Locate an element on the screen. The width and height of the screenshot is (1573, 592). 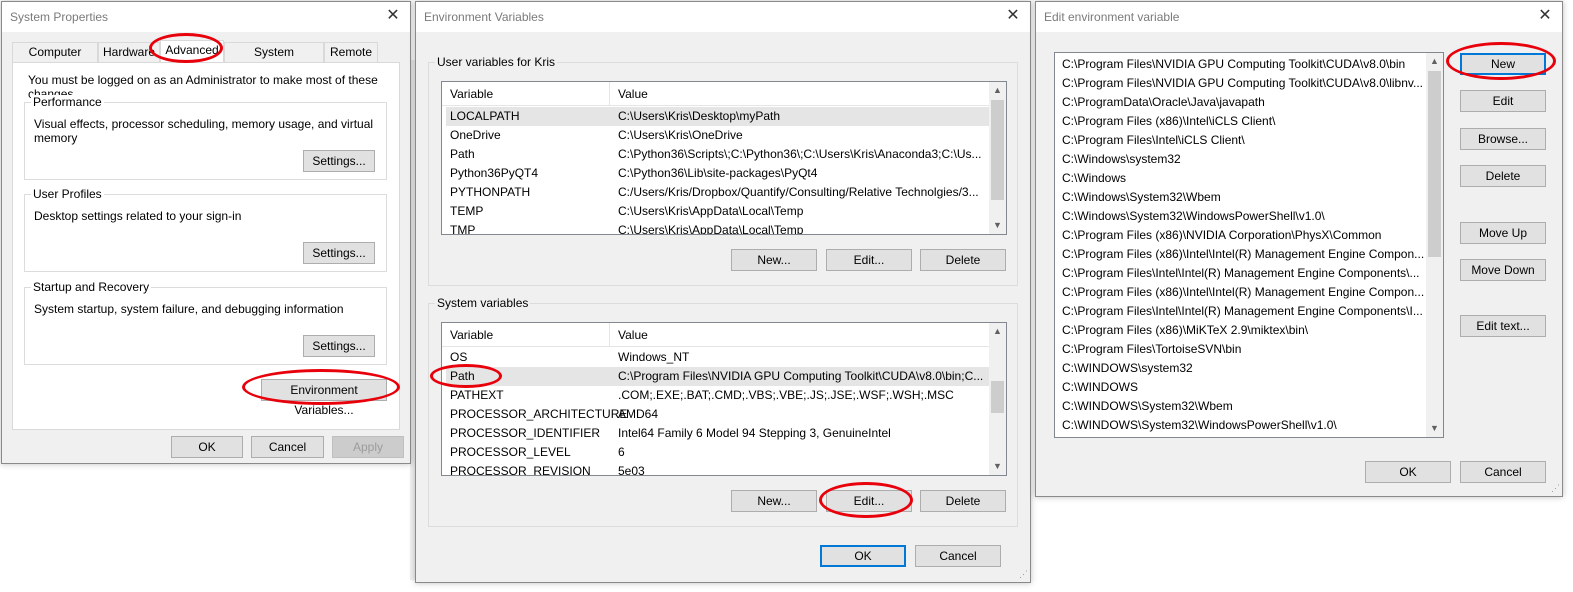
list-item: C:\Windows\System32\Wbem is located at coordinates (1242, 197).